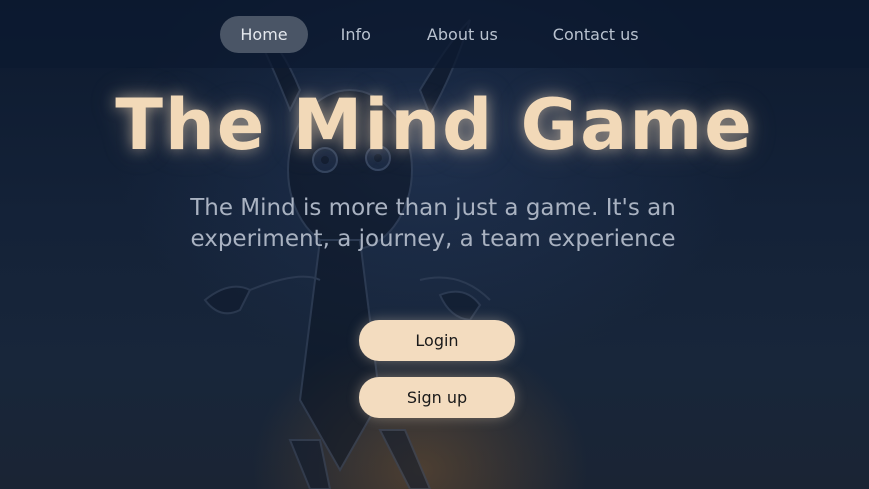  What do you see at coordinates (434, 125) in the screenshot?
I see `hero-title: The Mind Game` at bounding box center [434, 125].